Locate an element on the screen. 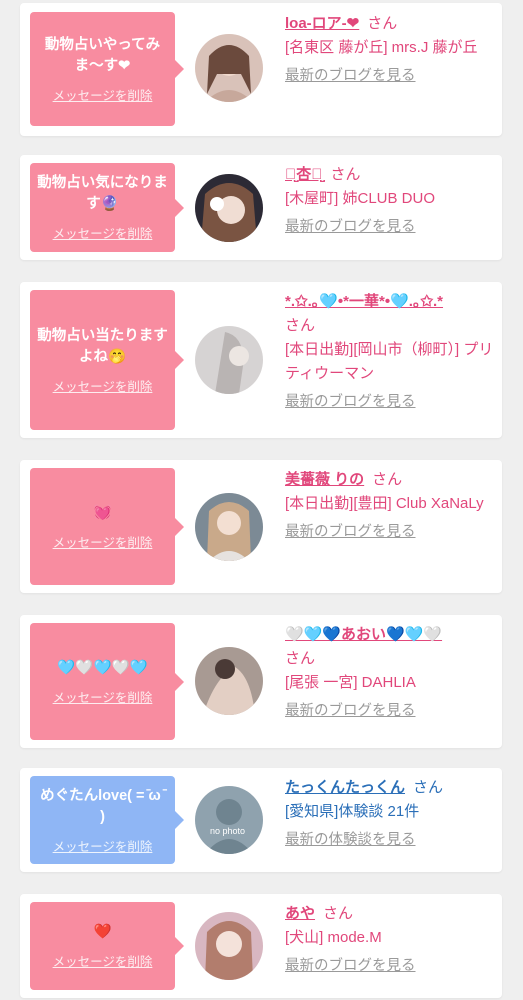 Image resolution: width=523 pixels, height=1000 pixels. message-bubble: 動物占いやってみま〜す❤ メッセージを削除 is located at coordinates (107, 69).